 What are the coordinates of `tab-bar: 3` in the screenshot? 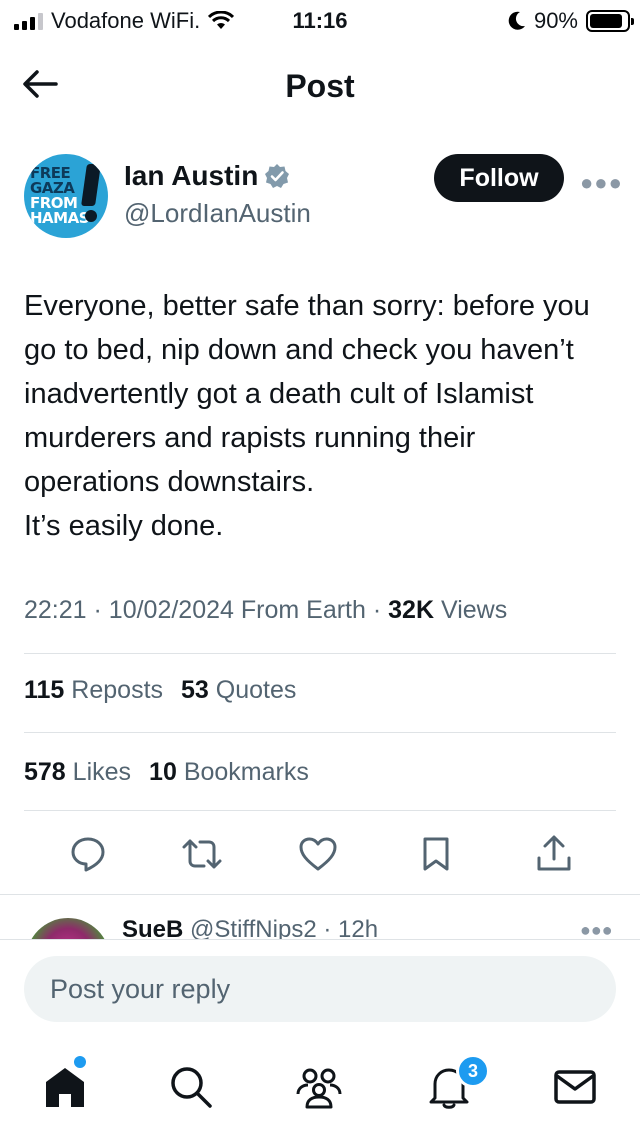 It's located at (320, 1093).